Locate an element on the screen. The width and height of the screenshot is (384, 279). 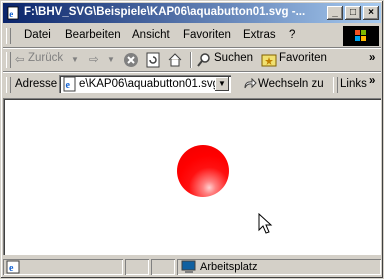
standard-toolbar: ⇦ Zurück ▼ ⇨ ▼ Suchen Favoriten » is located at coordinates (192, 60).